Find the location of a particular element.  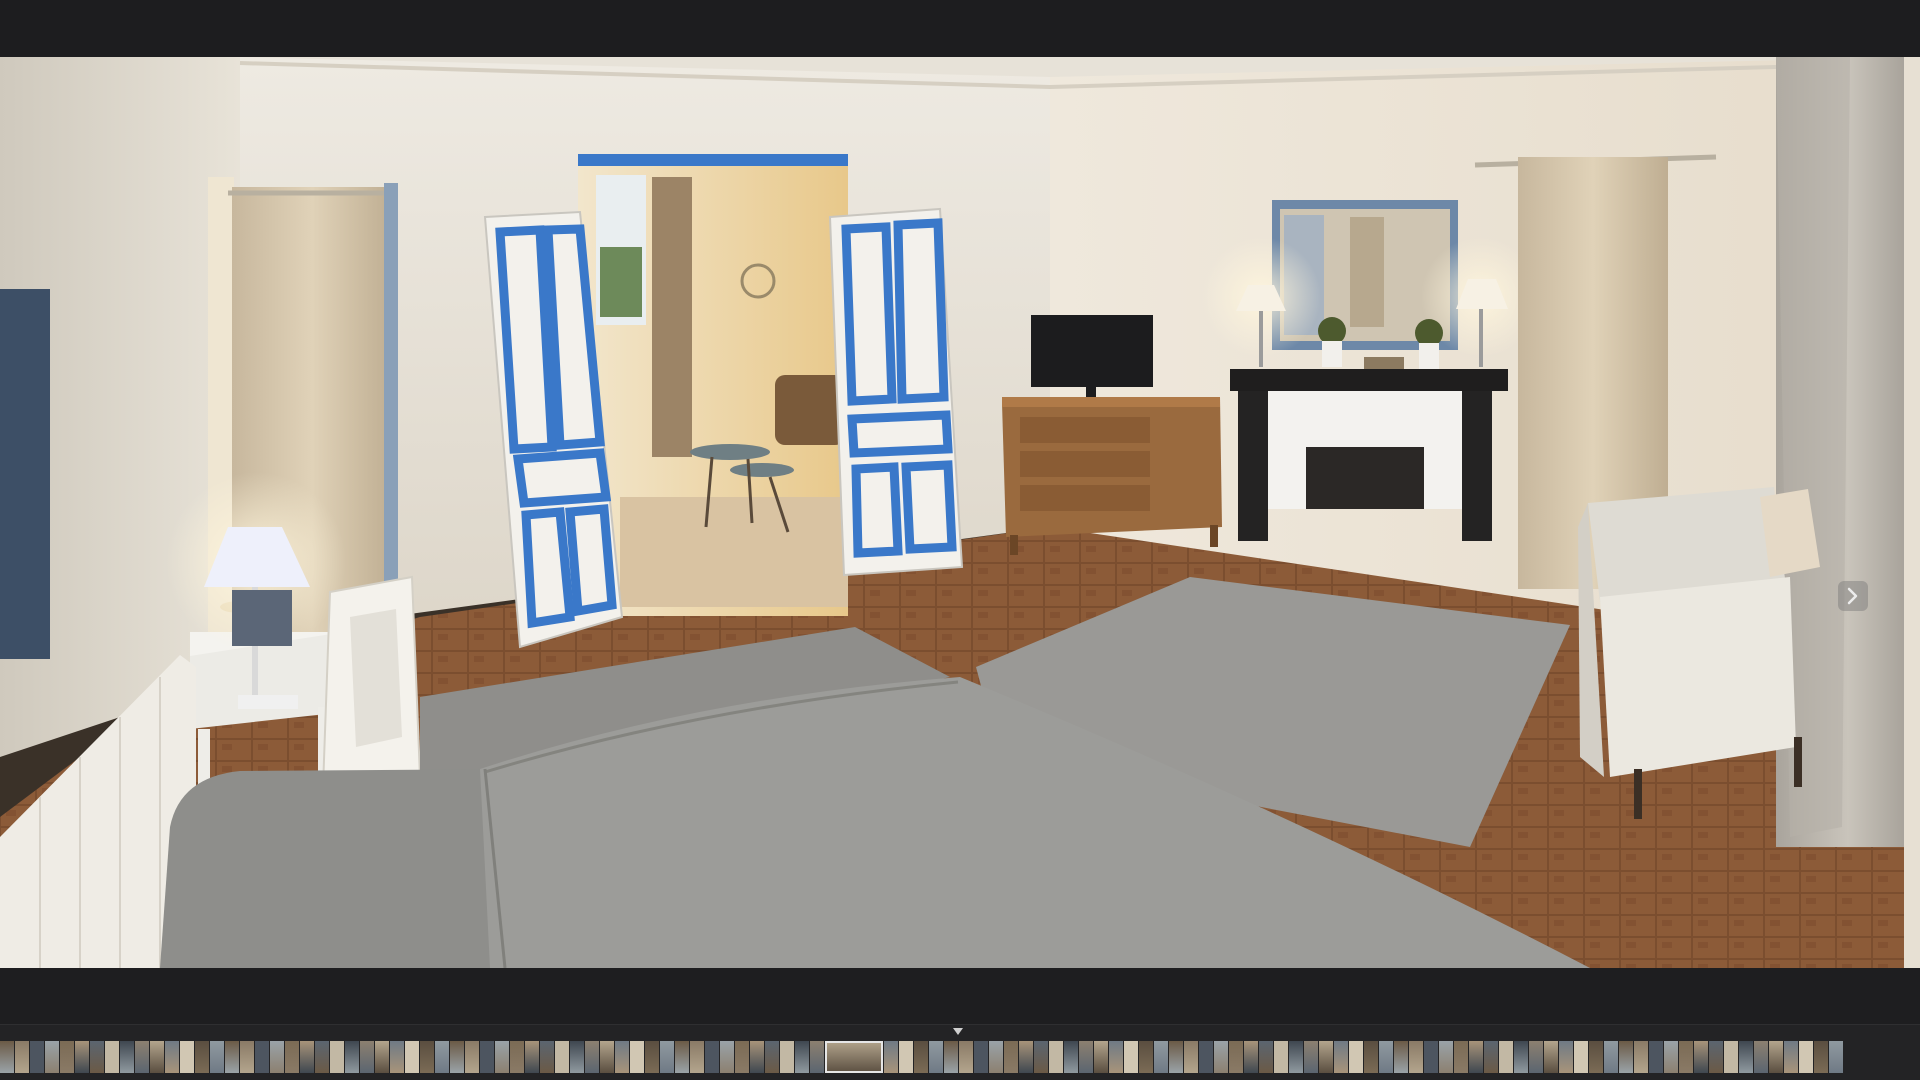

next-photo-button is located at coordinates (1853, 596).